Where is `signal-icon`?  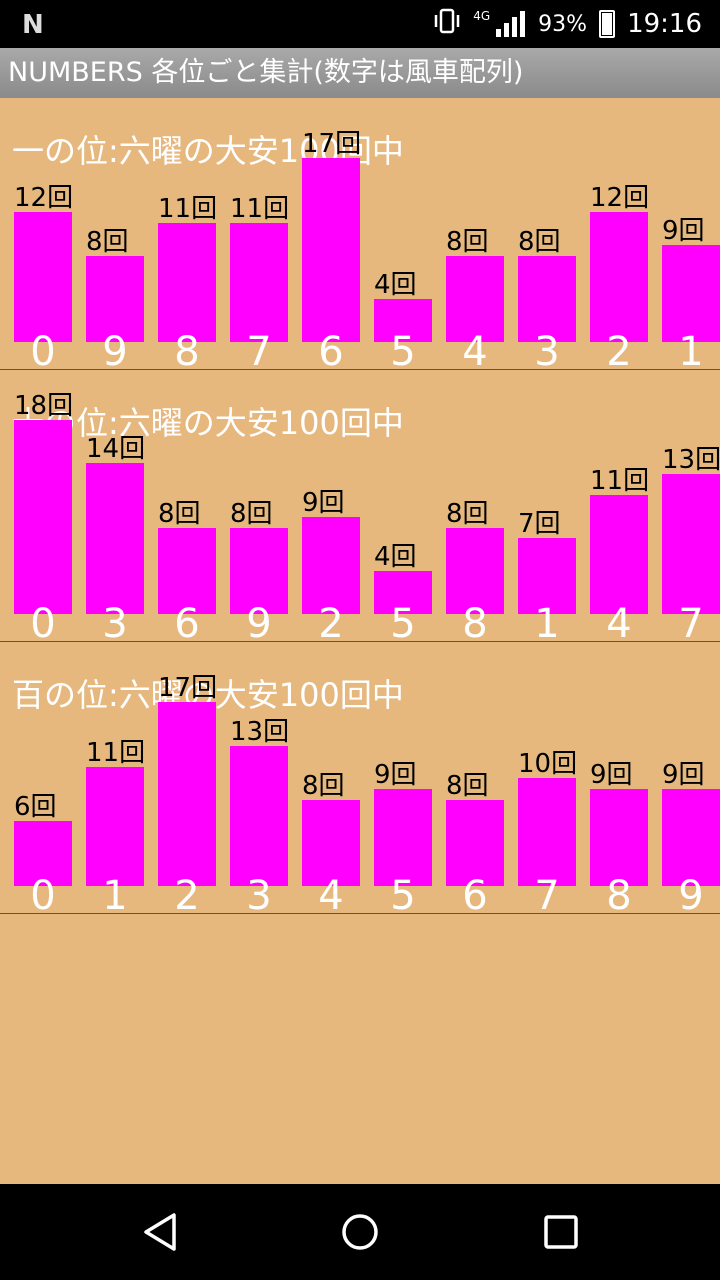 signal-icon is located at coordinates (511, 24).